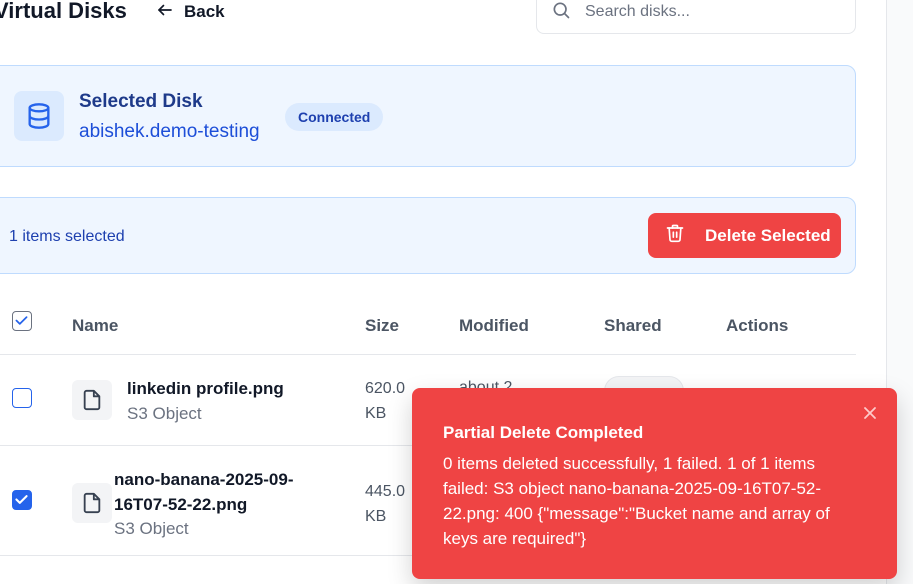 The height and width of the screenshot is (584, 913). Describe the element at coordinates (95, 326) in the screenshot. I see `column-header-name: Name` at that location.